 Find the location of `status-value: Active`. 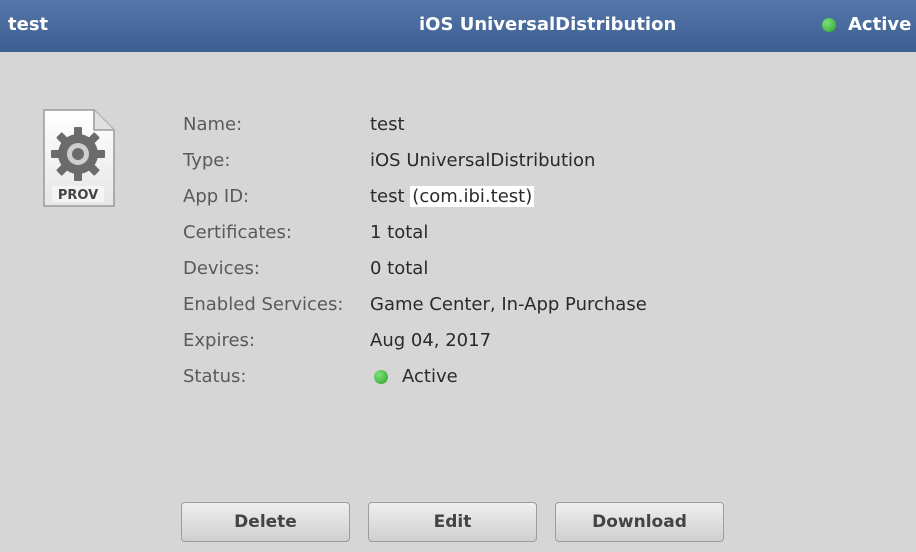

status-value: Active is located at coordinates (416, 376).